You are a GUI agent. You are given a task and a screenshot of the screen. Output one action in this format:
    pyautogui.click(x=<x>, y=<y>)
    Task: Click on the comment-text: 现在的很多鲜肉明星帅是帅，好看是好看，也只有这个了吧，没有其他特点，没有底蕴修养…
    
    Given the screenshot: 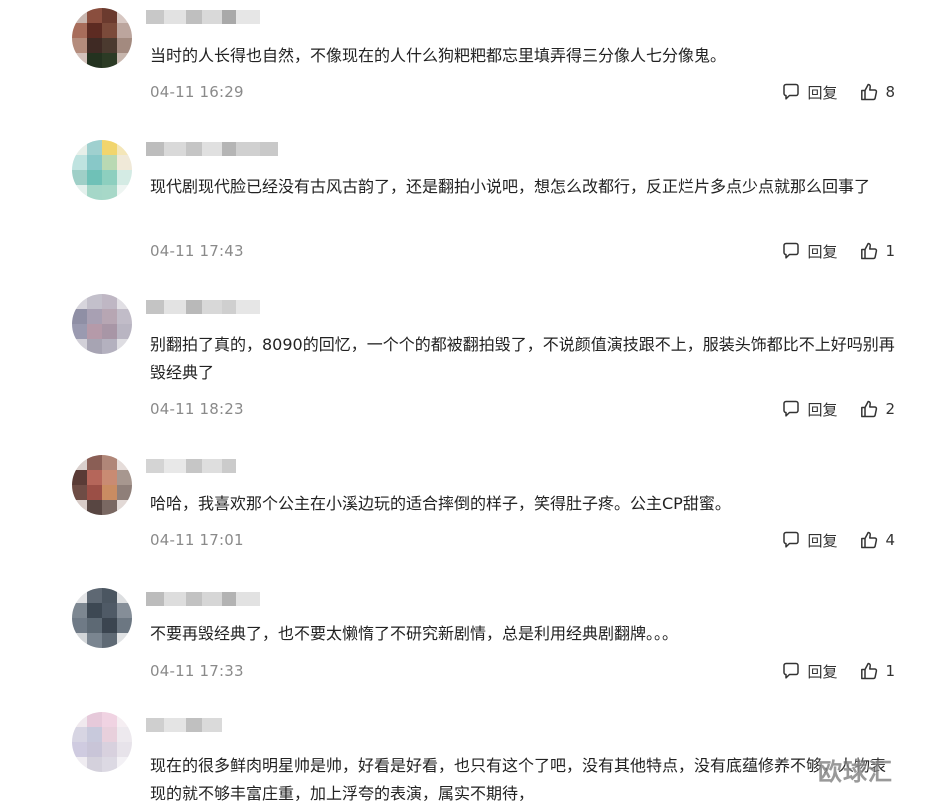 What is the action you would take?
    pyautogui.click(x=518, y=779)
    